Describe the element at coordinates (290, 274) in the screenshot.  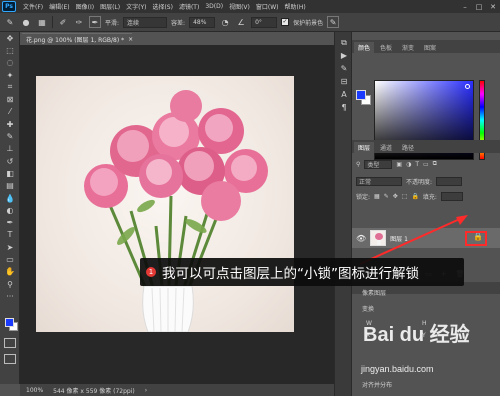
I see `tip-text: 我可以可点击图层上的“小锁”图标进行解锁` at that location.